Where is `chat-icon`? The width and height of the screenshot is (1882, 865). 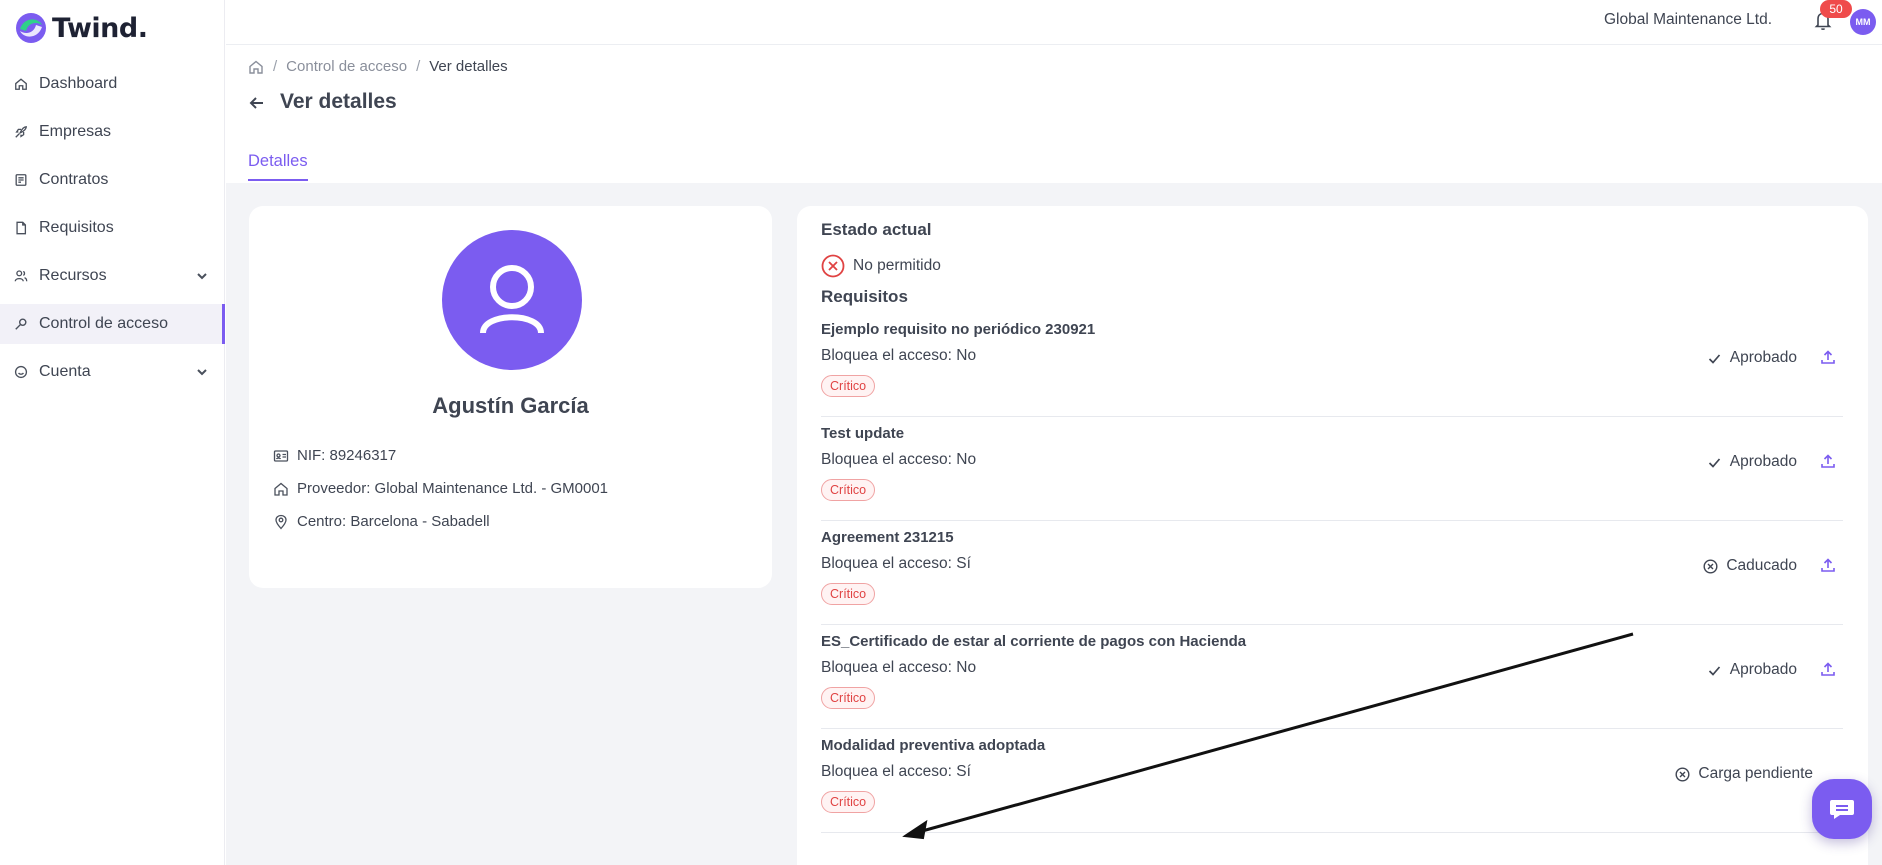
chat-icon is located at coordinates (1842, 809).